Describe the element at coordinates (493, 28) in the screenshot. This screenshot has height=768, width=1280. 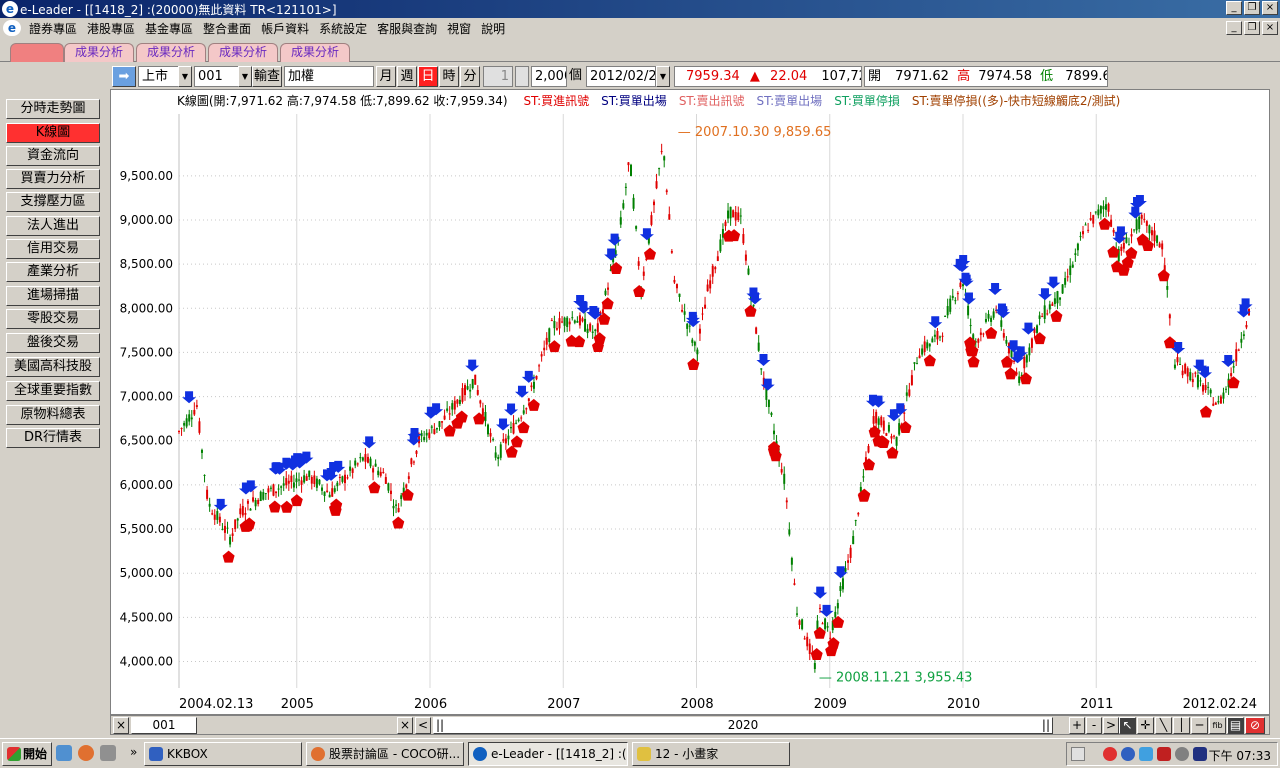
I see `menu-item: 說明` at that location.